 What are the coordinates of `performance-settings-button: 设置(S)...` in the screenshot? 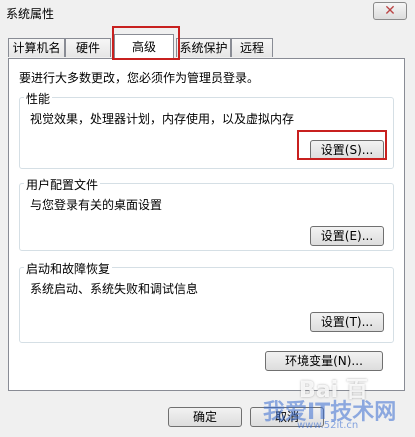 It's located at (347, 150).